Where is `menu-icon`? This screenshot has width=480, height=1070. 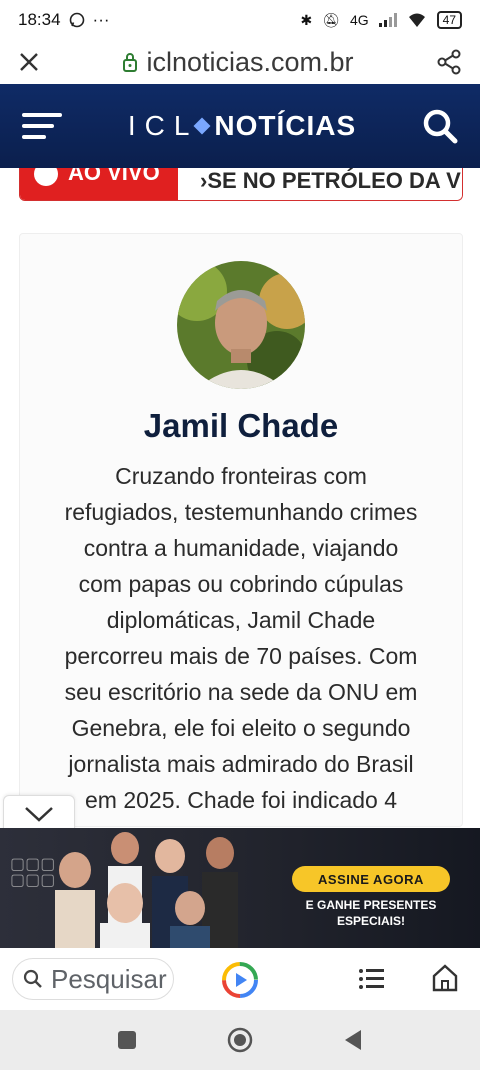
menu-icon is located at coordinates (42, 126).